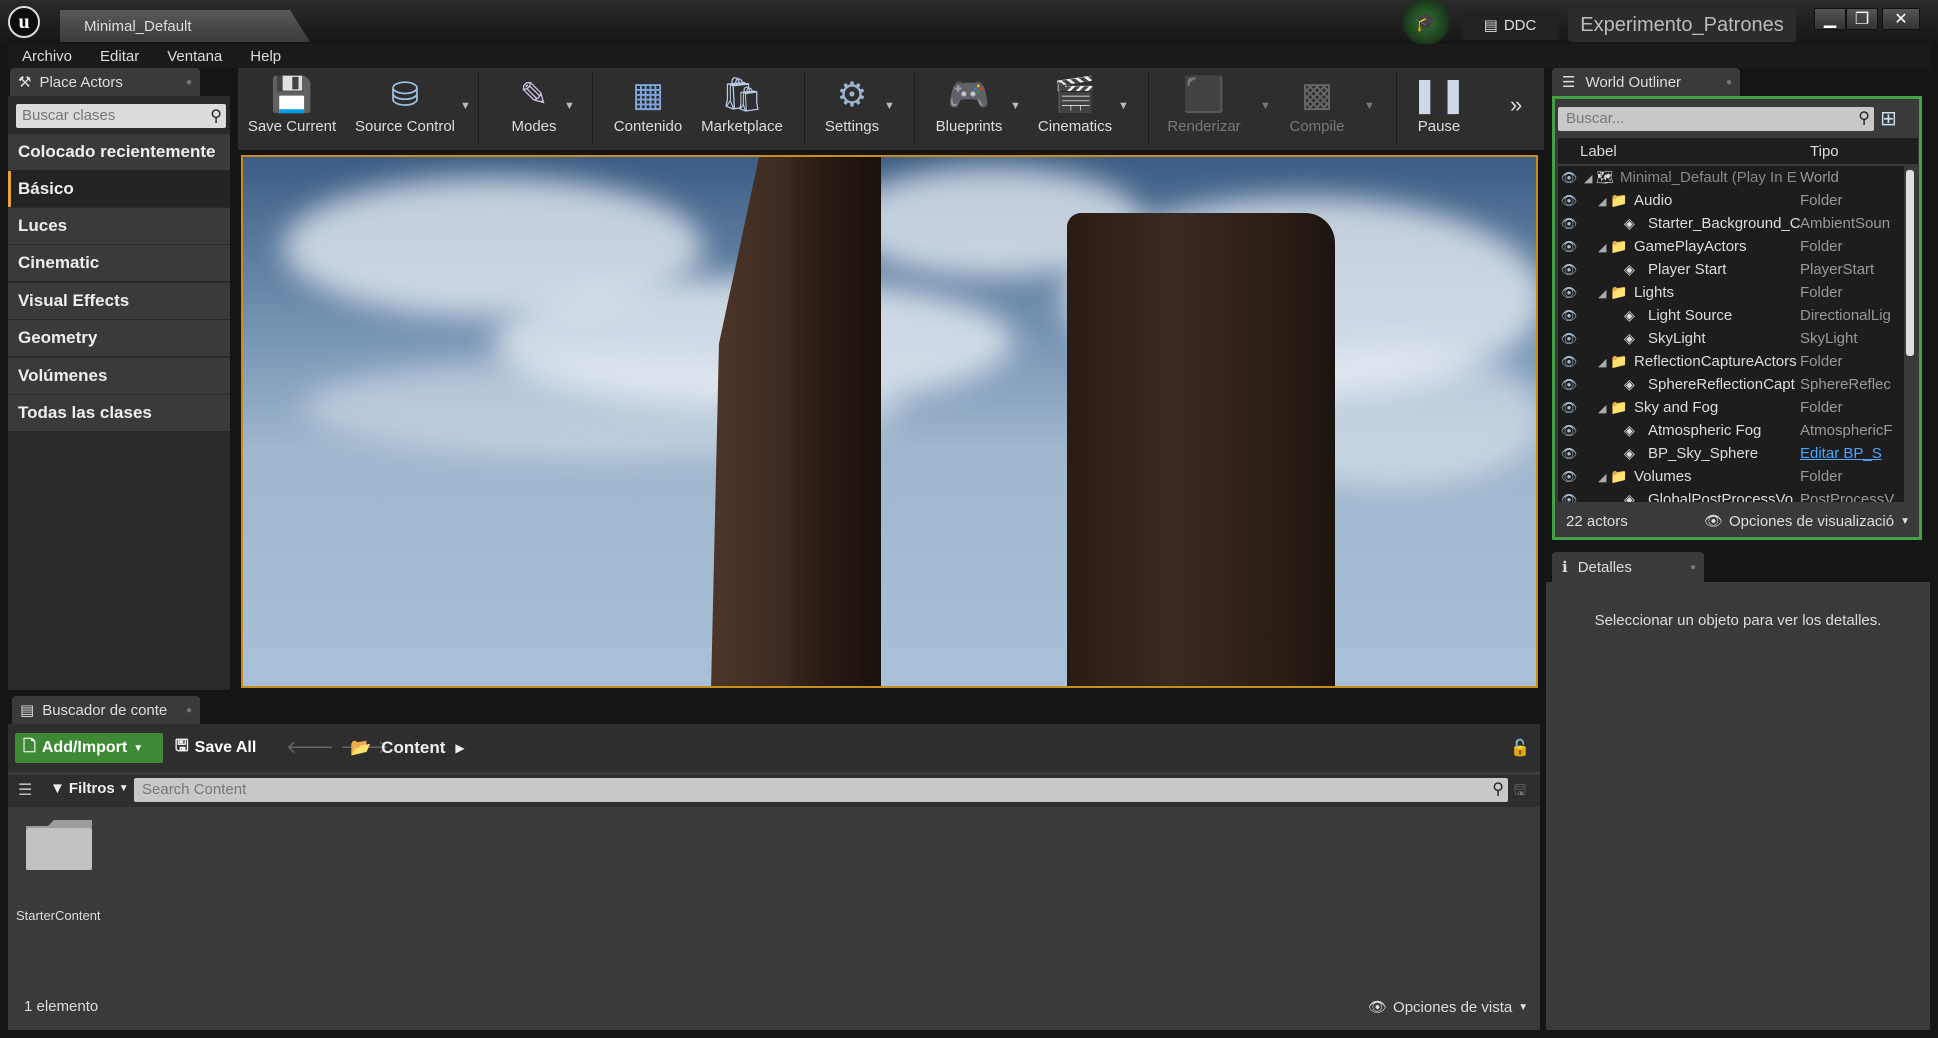 This screenshot has width=1938, height=1038. Describe the element at coordinates (534, 108) in the screenshot. I see `modes-button: ✎ Modes` at that location.